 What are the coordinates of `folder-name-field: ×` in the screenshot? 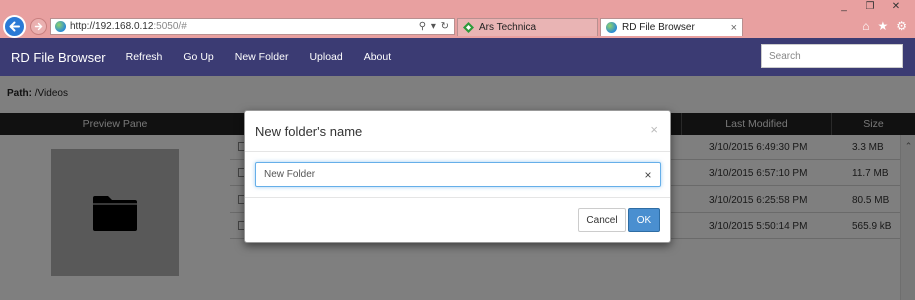 It's located at (458, 174).